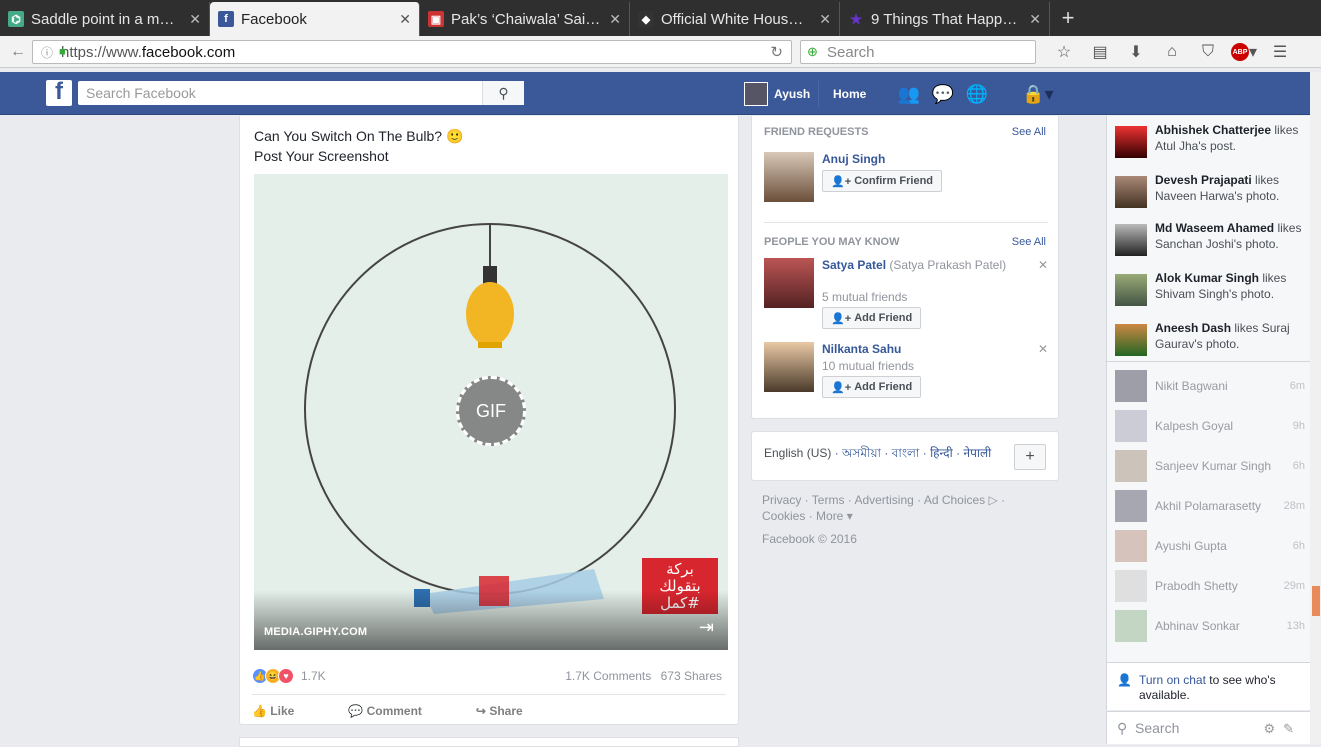 This screenshot has width=1321, height=747. What do you see at coordinates (1136, 52) in the screenshot?
I see `download-icon: ⬇` at bounding box center [1136, 52].